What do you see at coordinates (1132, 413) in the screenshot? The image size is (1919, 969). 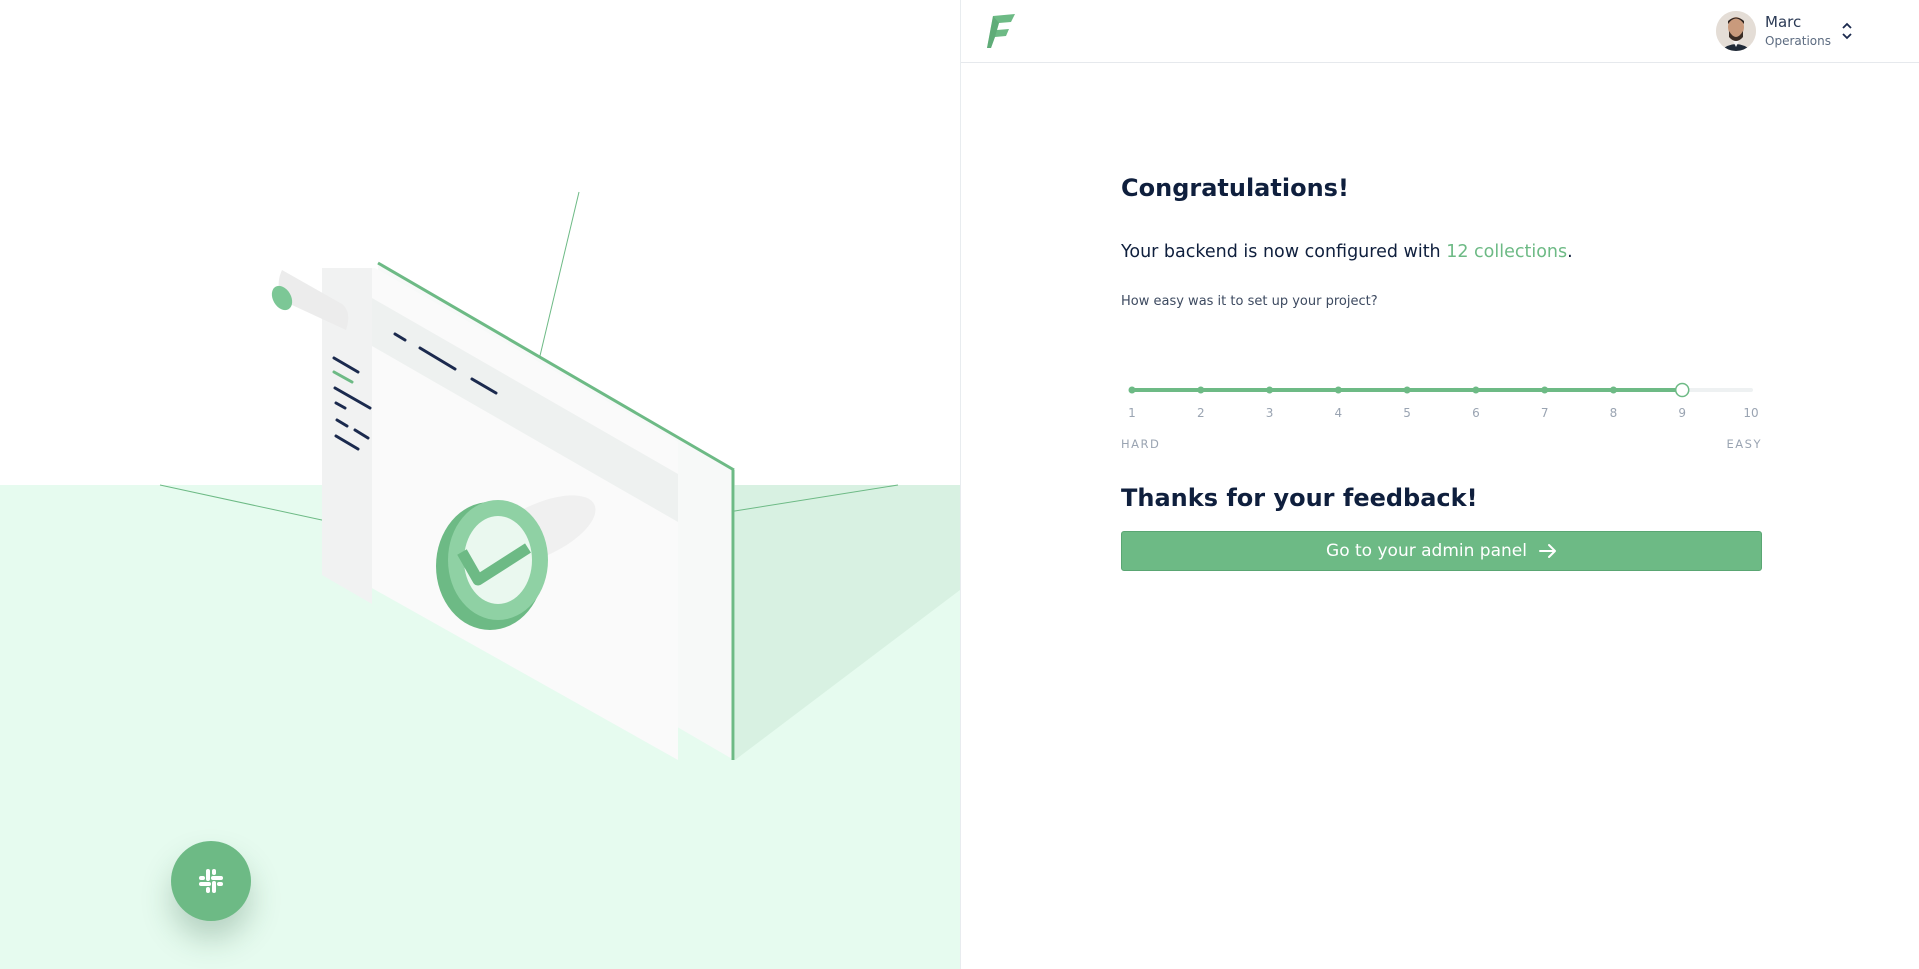 I see `slider-tick-label: 1` at bounding box center [1132, 413].